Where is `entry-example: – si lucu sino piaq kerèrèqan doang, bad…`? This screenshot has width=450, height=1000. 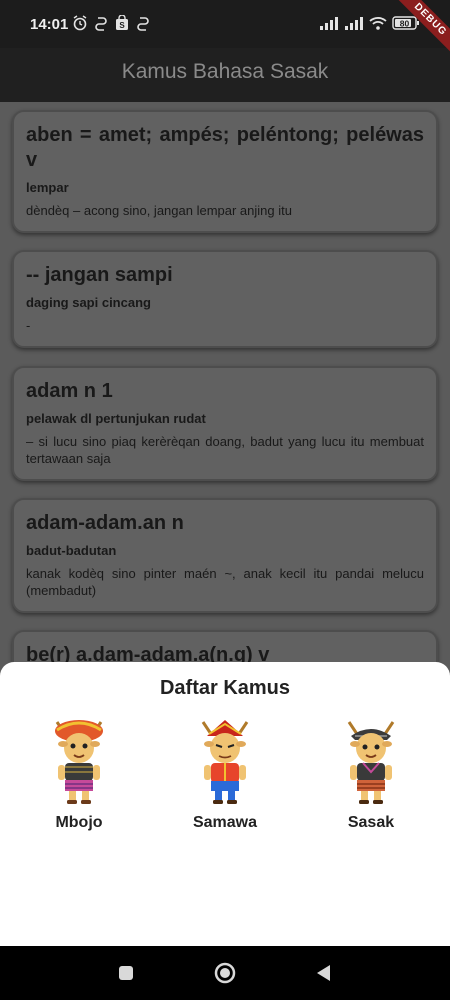 entry-example: – si lucu sino piaq kerèrèqan doang, bad… is located at coordinates (225, 450).